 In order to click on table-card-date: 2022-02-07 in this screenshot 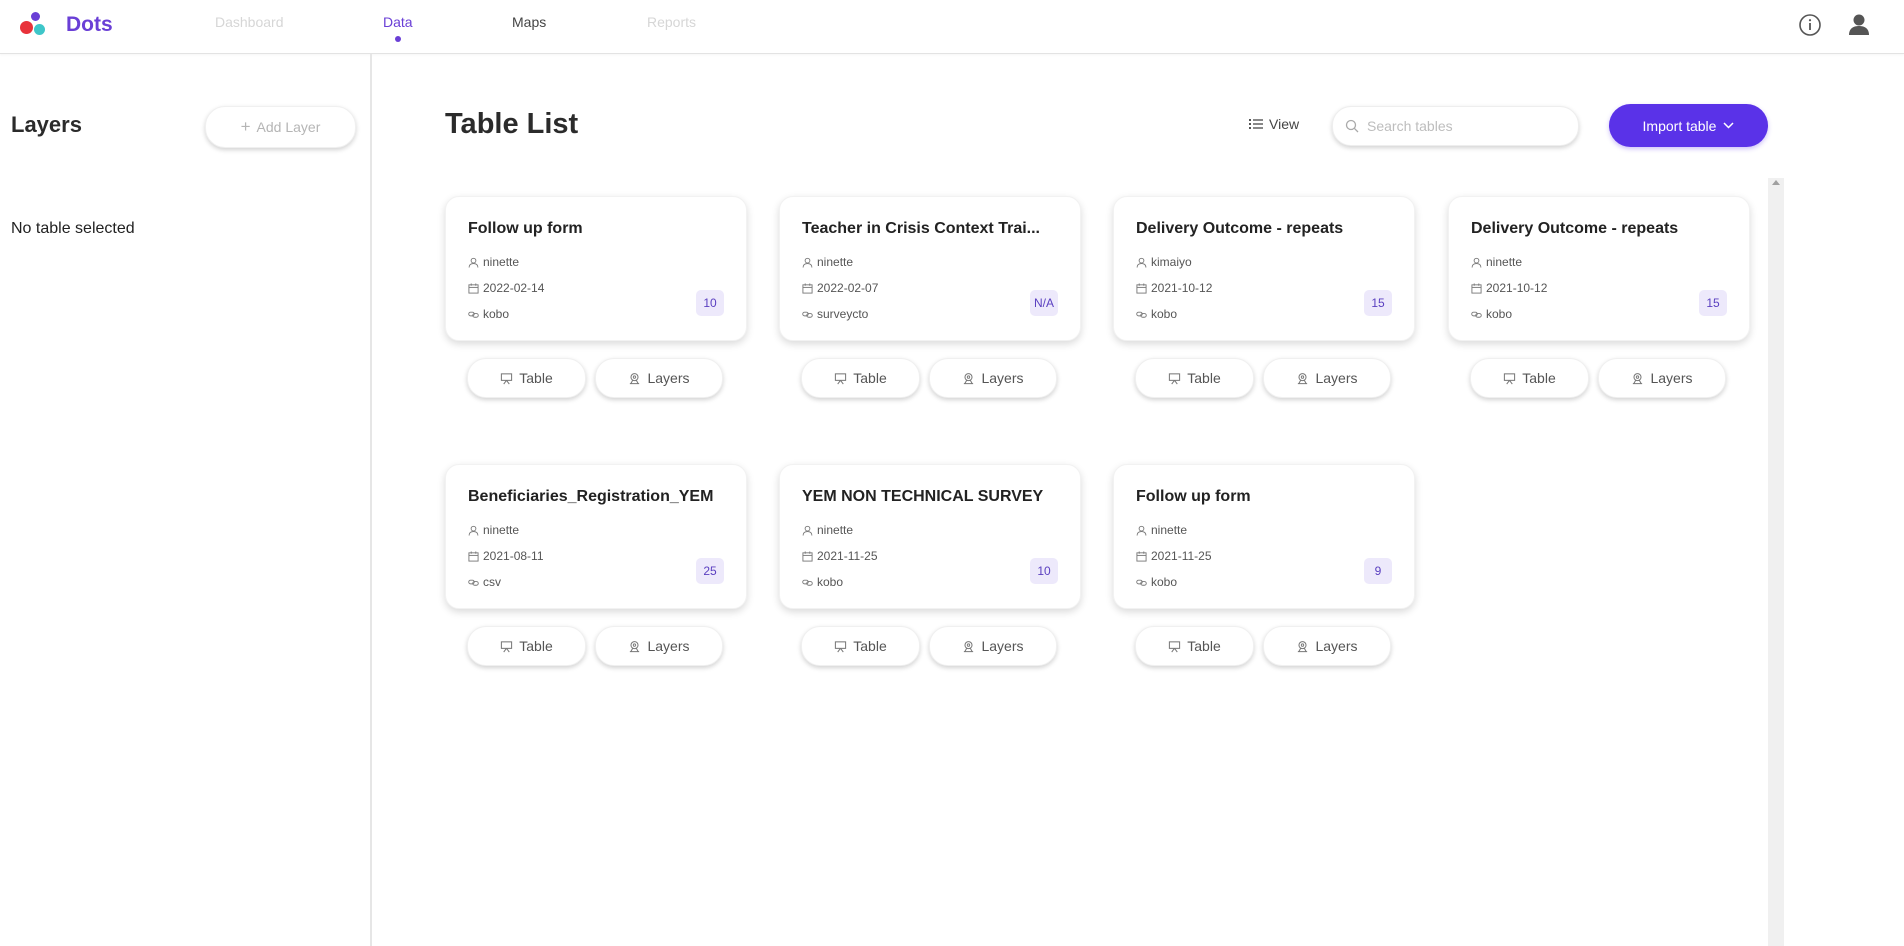, I will do `click(840, 288)`.